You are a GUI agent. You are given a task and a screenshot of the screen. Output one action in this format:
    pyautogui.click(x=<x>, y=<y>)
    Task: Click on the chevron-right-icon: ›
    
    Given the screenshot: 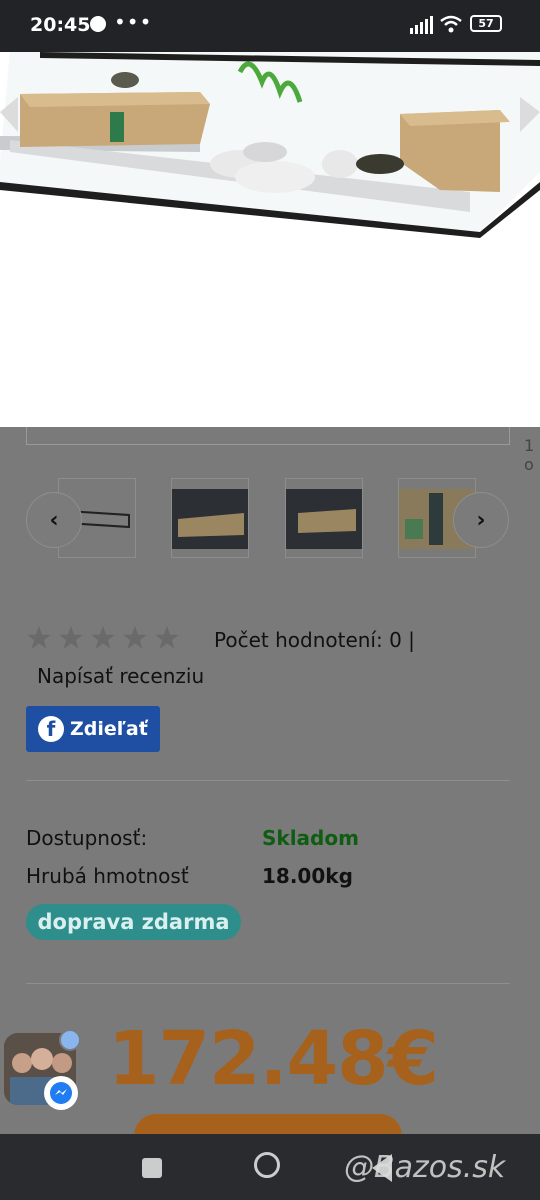 What is the action you would take?
    pyautogui.click(x=481, y=520)
    